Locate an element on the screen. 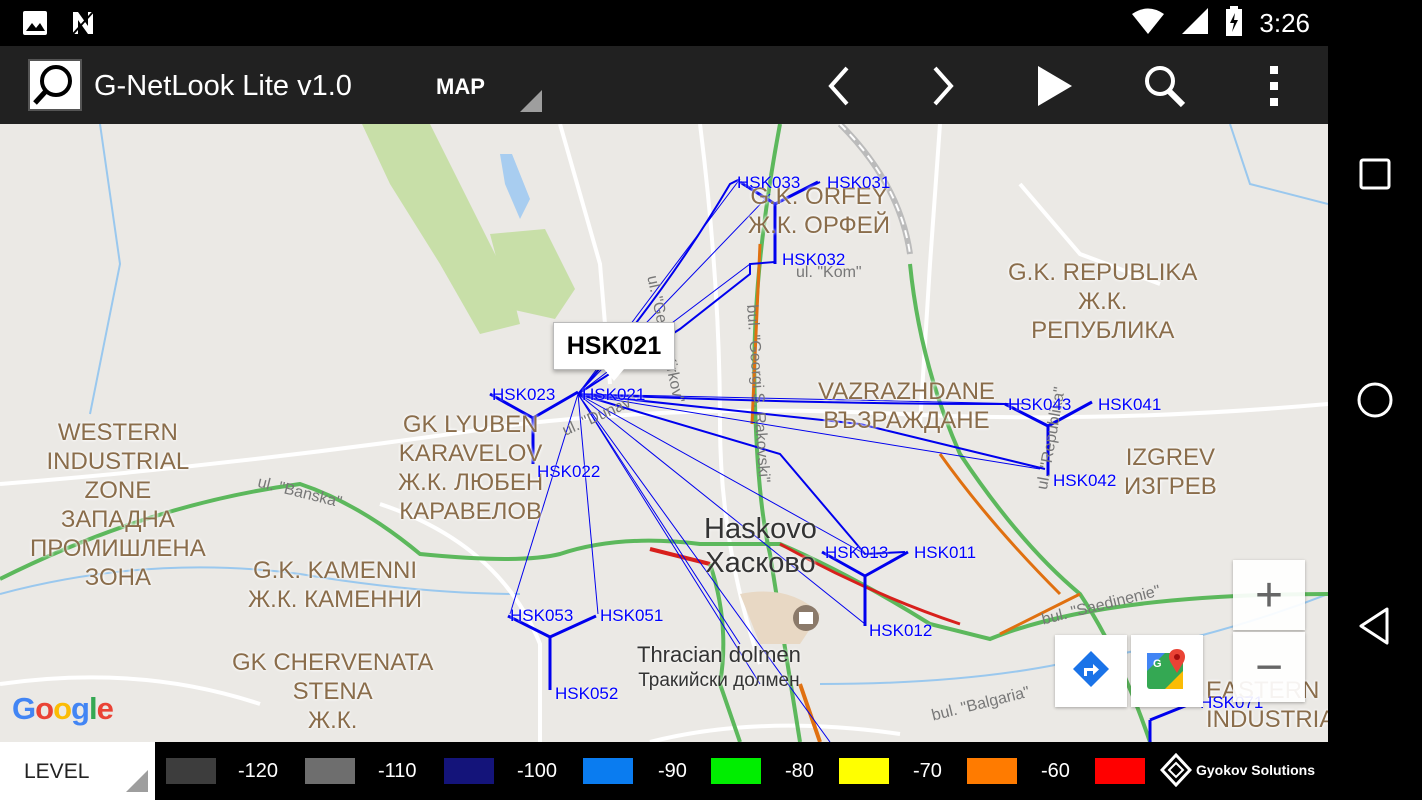  site-label: HSK033 is located at coordinates (768, 183).